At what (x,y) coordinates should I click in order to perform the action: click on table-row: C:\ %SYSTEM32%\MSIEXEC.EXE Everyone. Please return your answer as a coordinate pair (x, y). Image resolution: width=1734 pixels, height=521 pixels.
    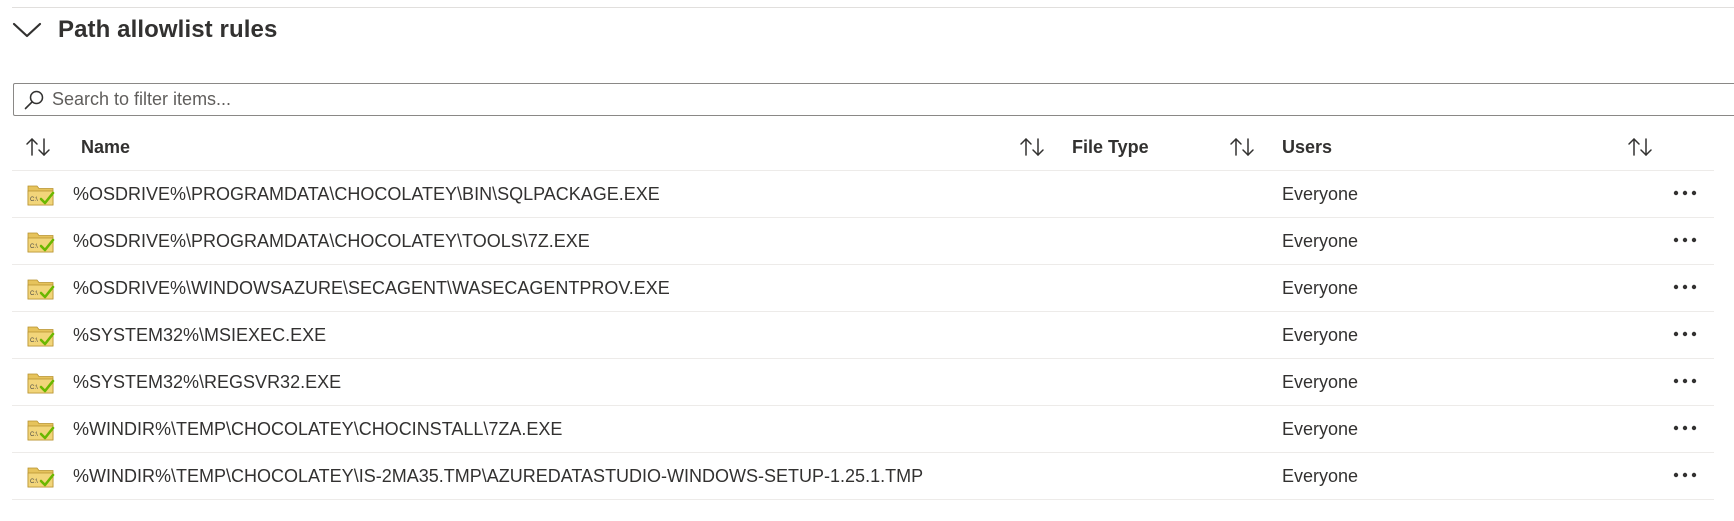
    Looking at the image, I should click on (863, 335).